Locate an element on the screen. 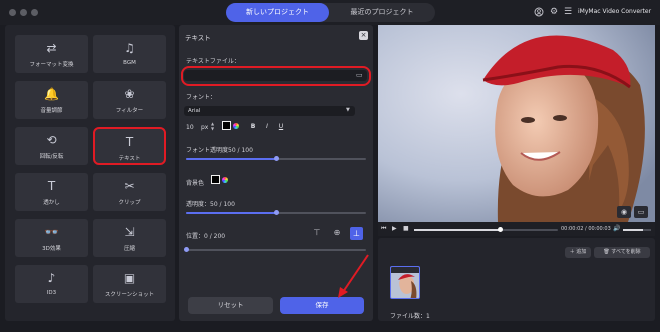 The image size is (660, 332). gear-icon: ⚙ is located at coordinates (554, 12).